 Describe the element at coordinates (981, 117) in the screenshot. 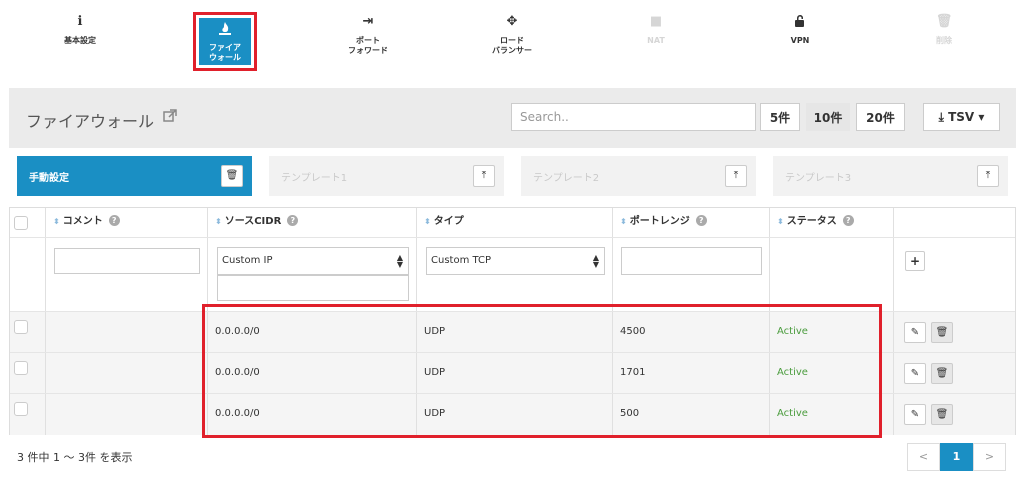

I see `caret-down-icon: ▾` at that location.